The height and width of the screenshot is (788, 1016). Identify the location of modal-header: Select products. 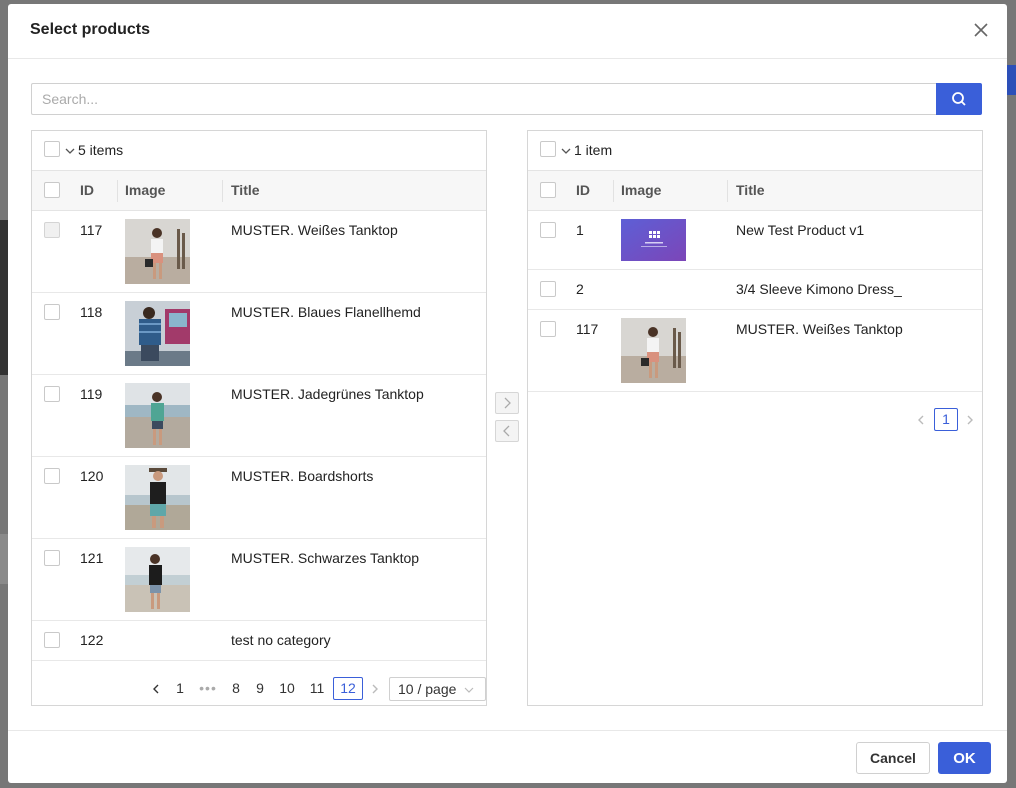
(507, 31).